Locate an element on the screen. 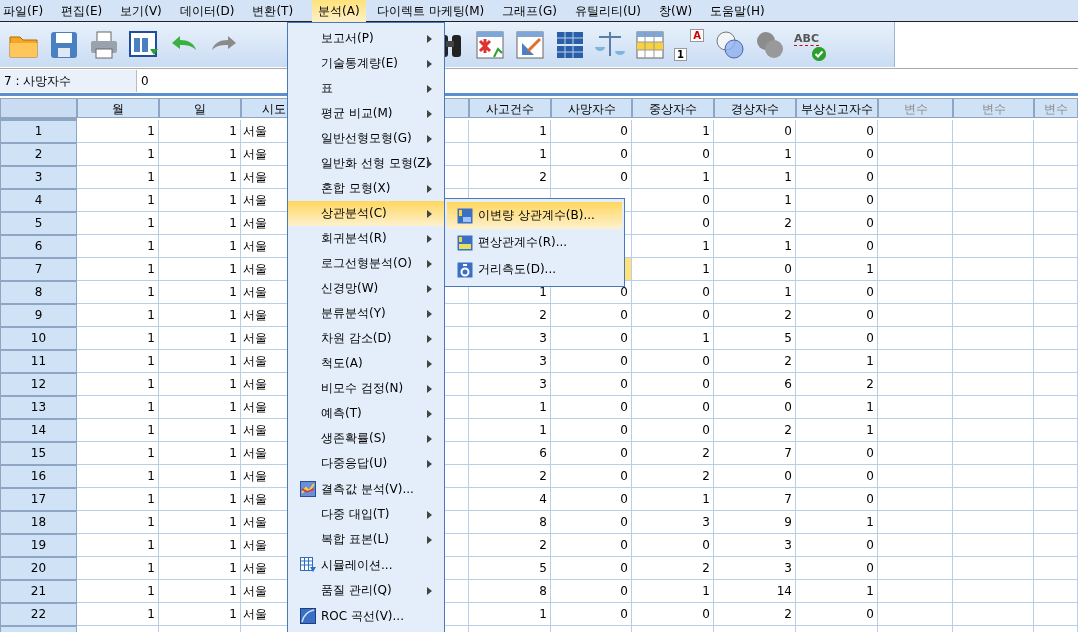 The image size is (1078, 632). menu-item: 파일(F) is located at coordinates (25, 11).